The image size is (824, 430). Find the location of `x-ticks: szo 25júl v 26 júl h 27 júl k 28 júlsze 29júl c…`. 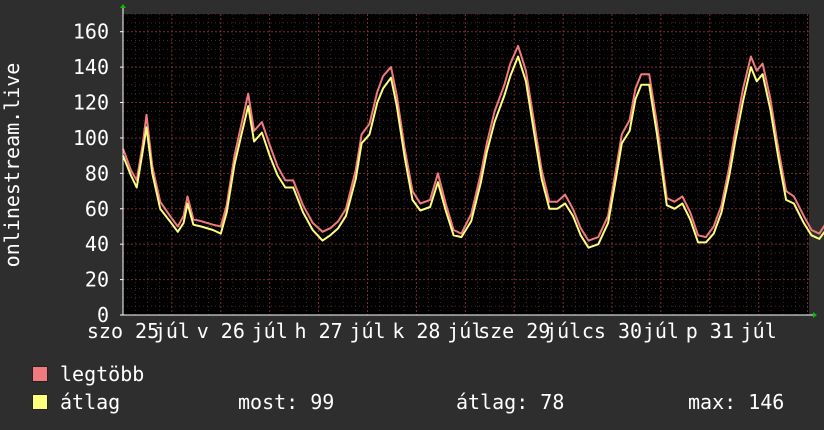

x-ticks: szo 25júl v 26 júl h 27 júl k 28 júlsze 29júl c… is located at coordinates (432, 331).